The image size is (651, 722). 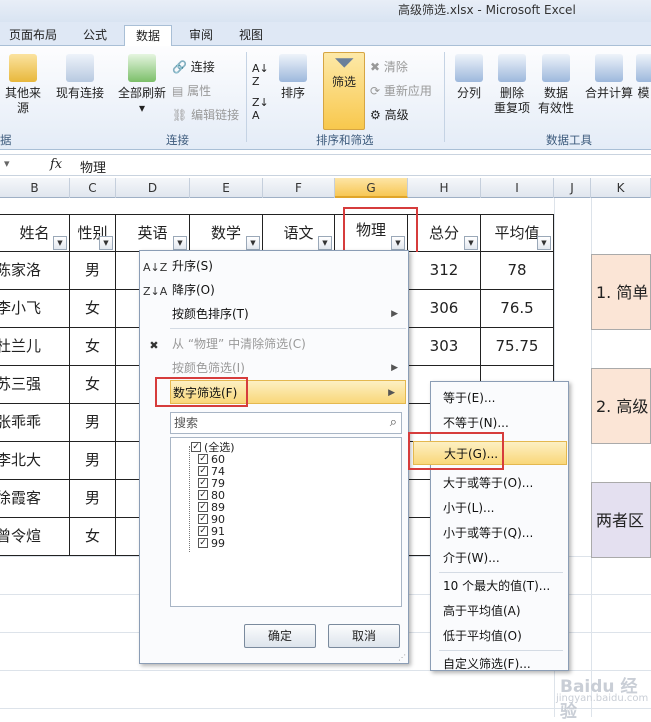 I want to click on cancel-button: 取消, so click(x=364, y=636).